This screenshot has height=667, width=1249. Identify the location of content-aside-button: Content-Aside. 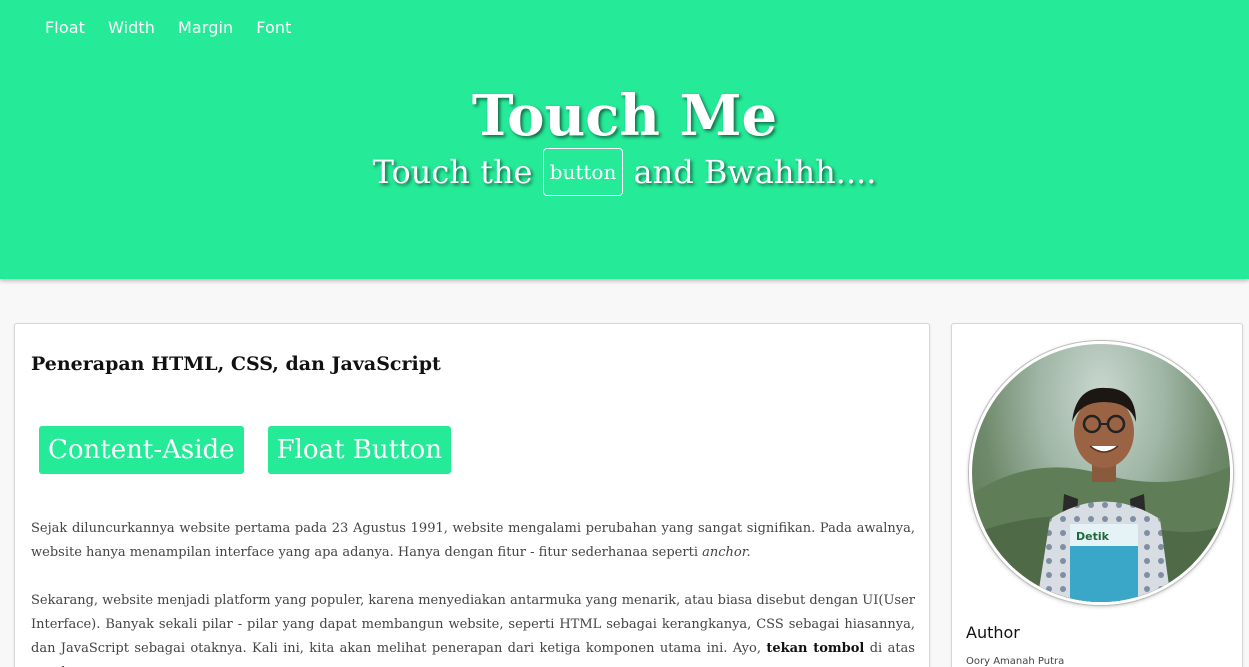
(141, 450).